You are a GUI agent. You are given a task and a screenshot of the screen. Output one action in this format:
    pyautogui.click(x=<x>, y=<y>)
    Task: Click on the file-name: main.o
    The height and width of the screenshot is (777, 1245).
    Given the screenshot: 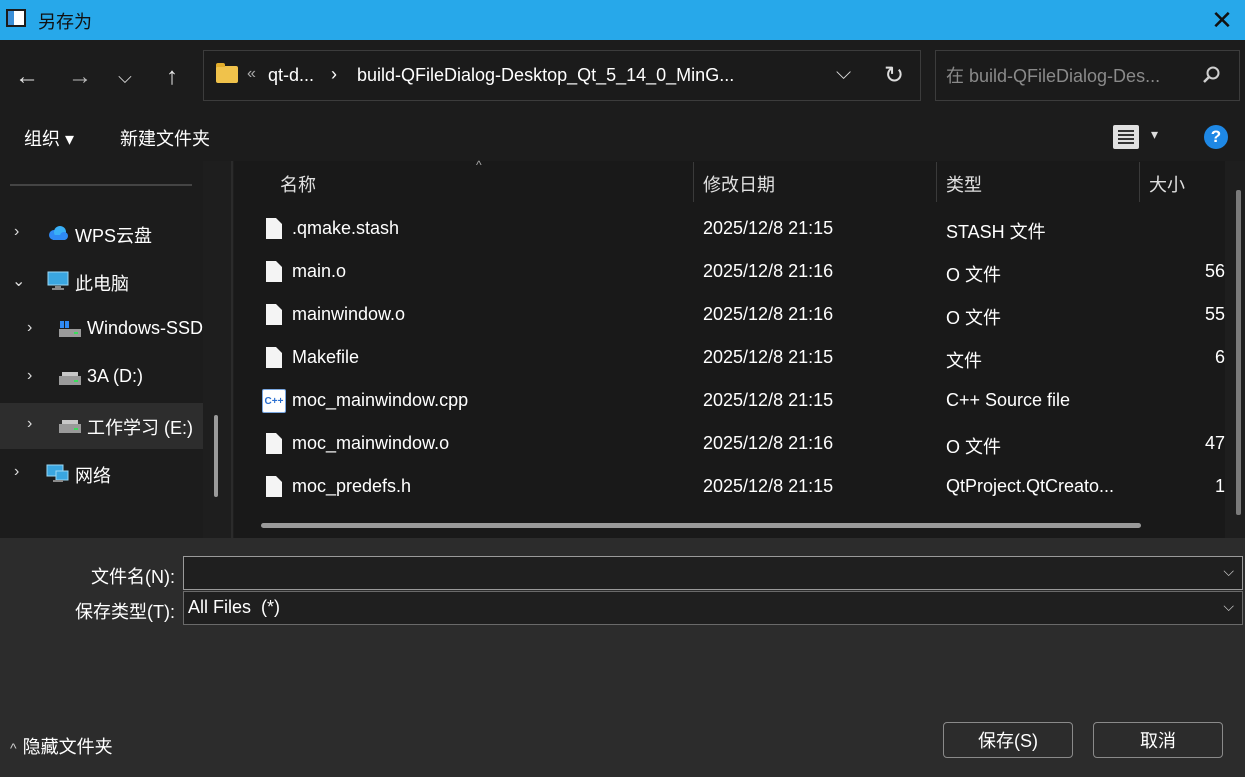 What is the action you would take?
    pyautogui.click(x=319, y=271)
    